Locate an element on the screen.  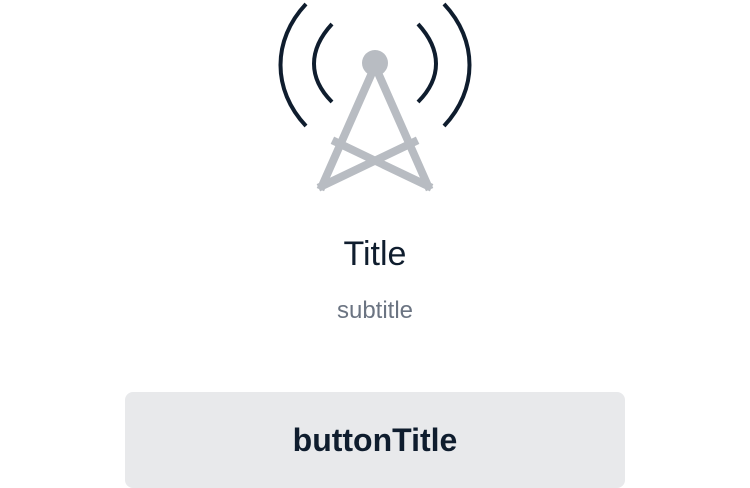
empty-state-action-button: buttonTitle is located at coordinates (375, 440).